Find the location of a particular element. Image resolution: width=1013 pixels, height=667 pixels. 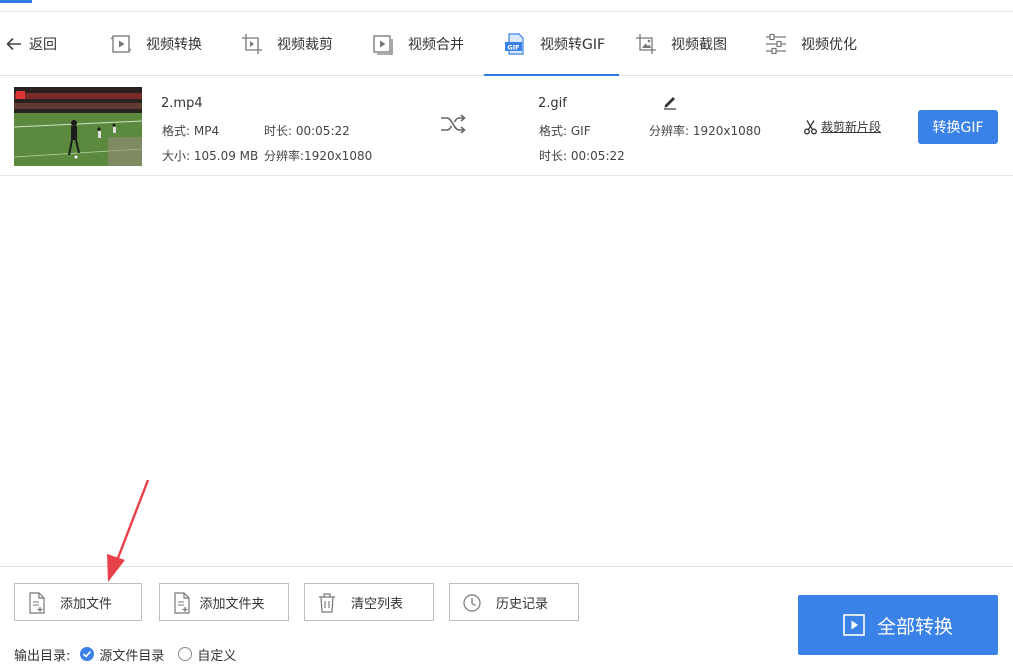

tab-video-convert: 视频转换 is located at coordinates (156, 43).